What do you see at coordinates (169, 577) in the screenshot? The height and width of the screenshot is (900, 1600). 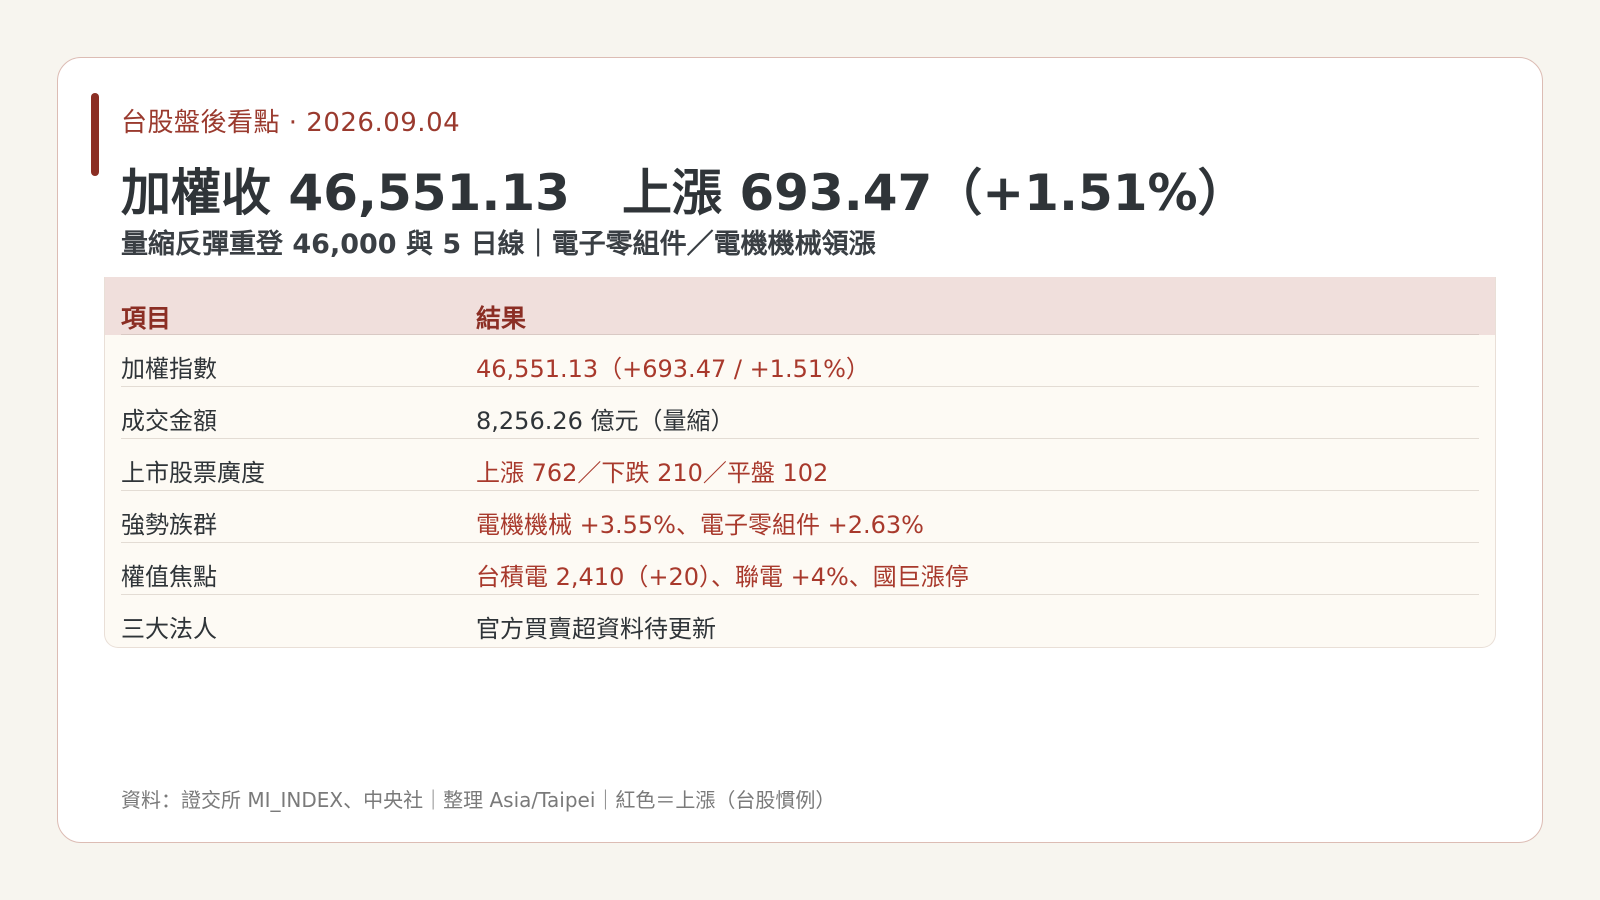 I see `row-item: 權值焦點` at bounding box center [169, 577].